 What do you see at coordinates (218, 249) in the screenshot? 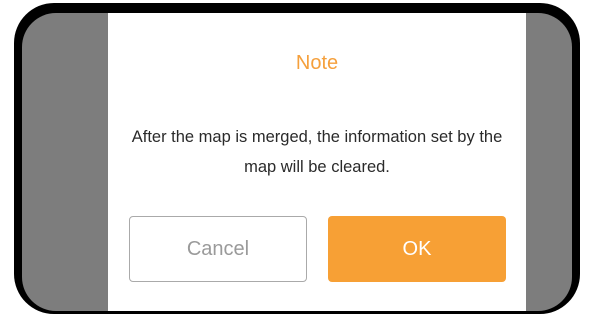
I see `cancel-button: Cancel` at bounding box center [218, 249].